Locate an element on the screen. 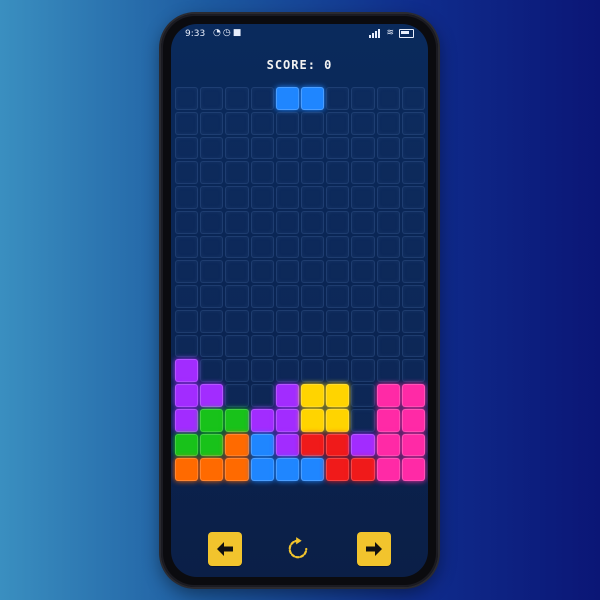 The image size is (600, 600). move-right-button is located at coordinates (374, 549).